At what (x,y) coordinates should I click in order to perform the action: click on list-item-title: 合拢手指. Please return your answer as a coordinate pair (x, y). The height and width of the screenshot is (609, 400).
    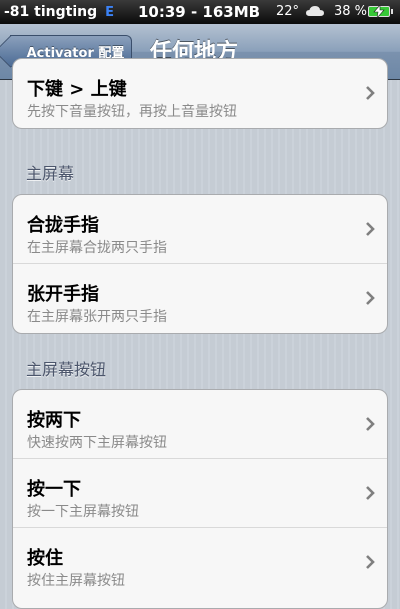
    Looking at the image, I should click on (63, 225).